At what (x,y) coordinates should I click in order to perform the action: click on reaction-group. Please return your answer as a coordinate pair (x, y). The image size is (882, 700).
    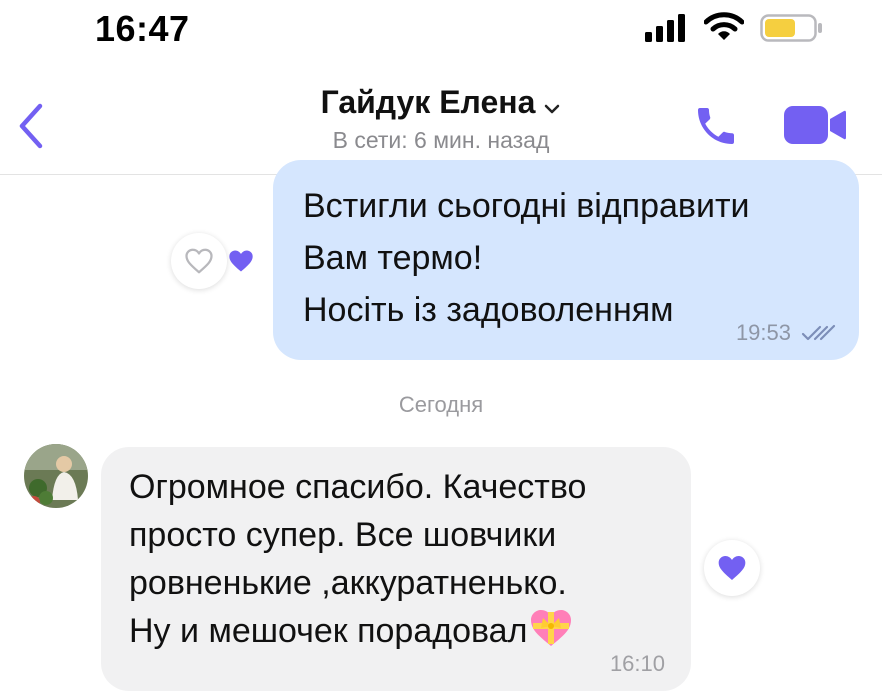
    Looking at the image, I should click on (217, 261).